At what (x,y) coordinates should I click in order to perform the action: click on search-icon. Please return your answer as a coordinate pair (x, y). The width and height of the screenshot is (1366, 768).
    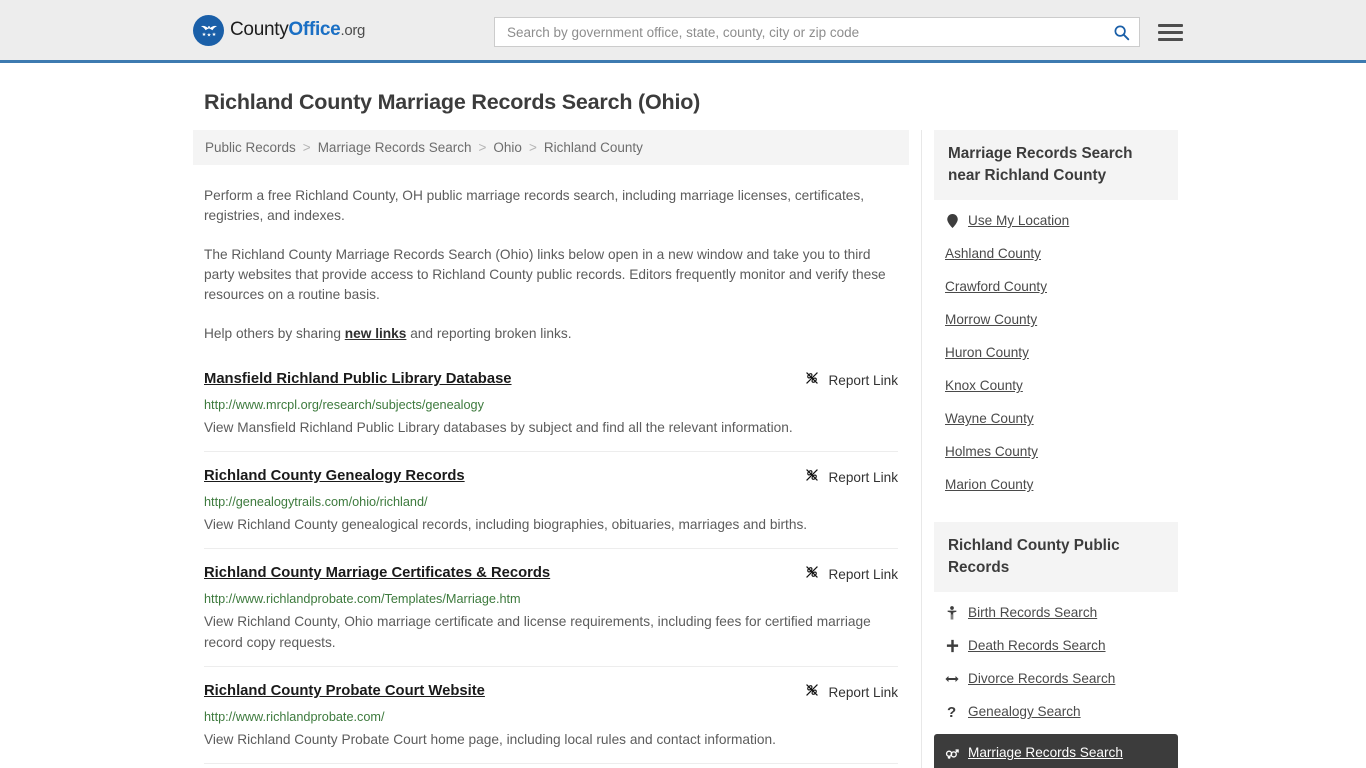
    Looking at the image, I should click on (1121, 32).